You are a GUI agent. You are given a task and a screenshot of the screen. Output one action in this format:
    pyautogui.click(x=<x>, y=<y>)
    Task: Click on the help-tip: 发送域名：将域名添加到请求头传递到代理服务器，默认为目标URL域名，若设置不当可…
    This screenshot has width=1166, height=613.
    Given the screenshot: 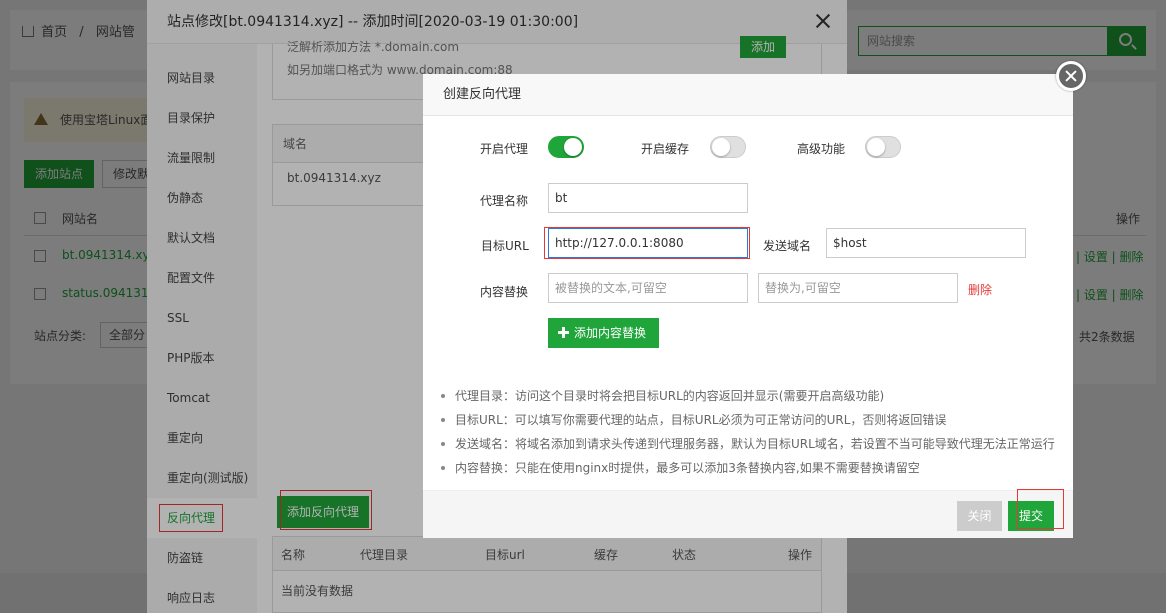 What is the action you would take?
    pyautogui.click(x=752, y=448)
    